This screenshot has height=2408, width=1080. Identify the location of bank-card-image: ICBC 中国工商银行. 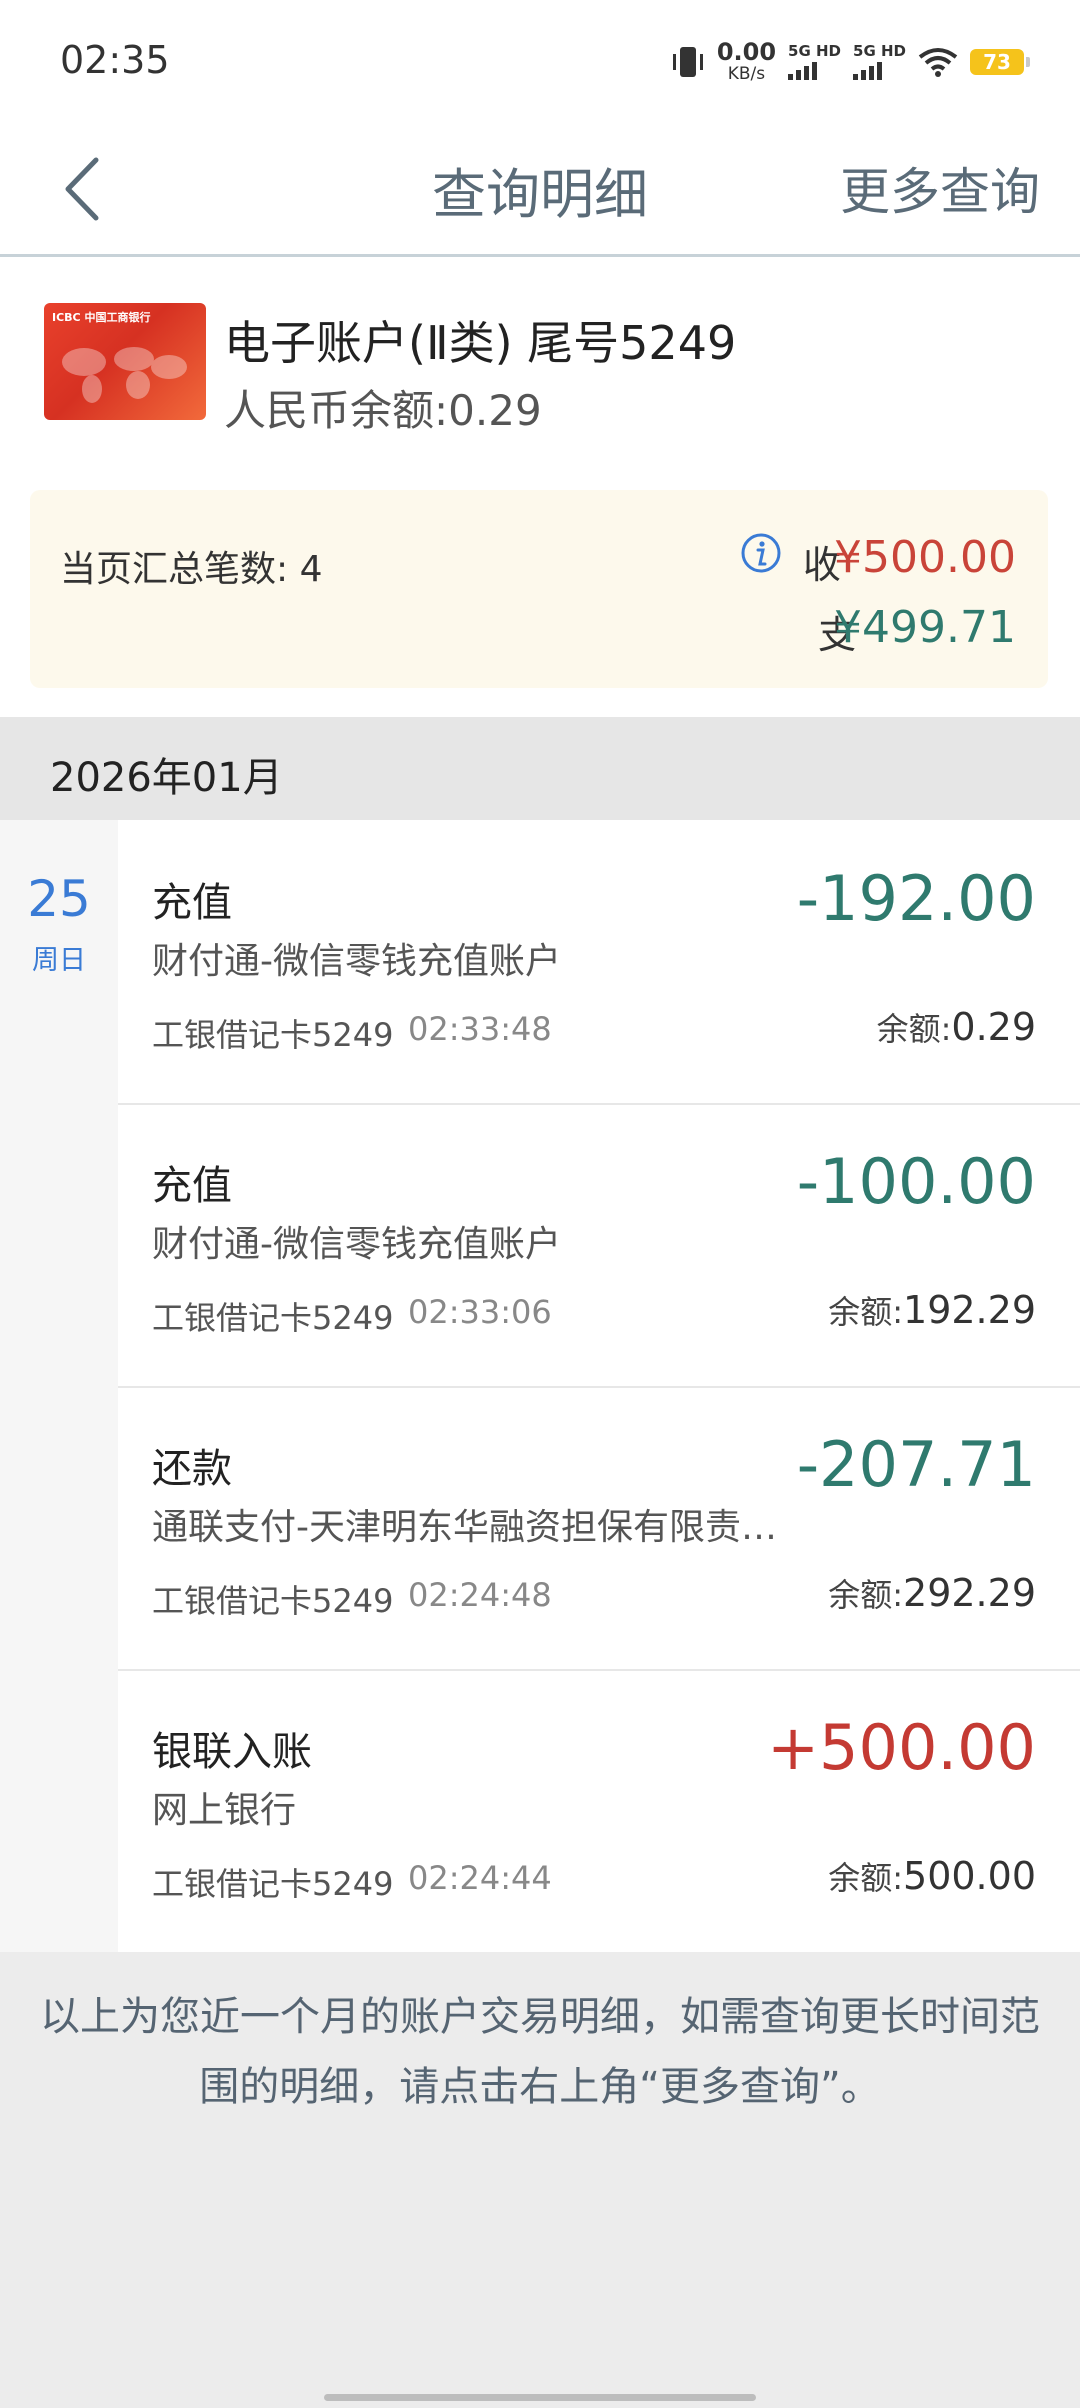
(125, 361).